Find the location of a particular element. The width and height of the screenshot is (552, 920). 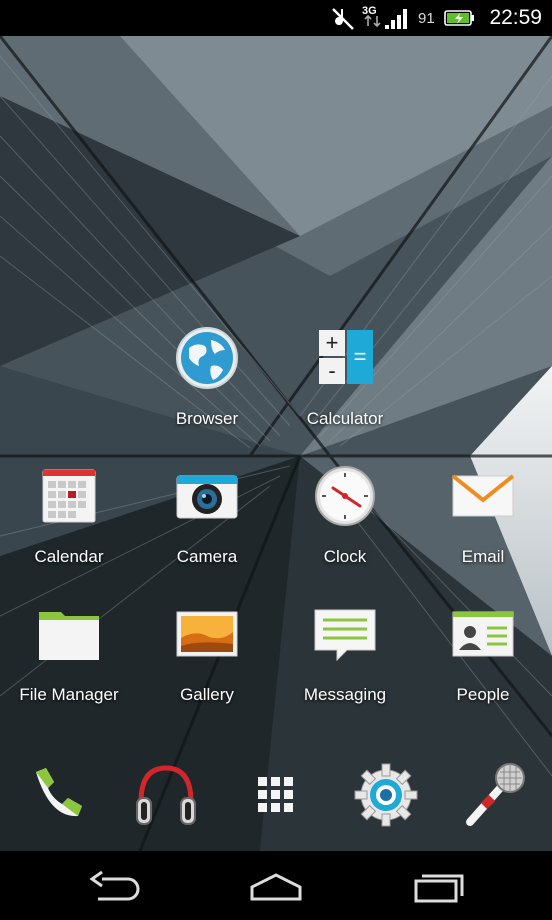

home-icon is located at coordinates (276, 887).